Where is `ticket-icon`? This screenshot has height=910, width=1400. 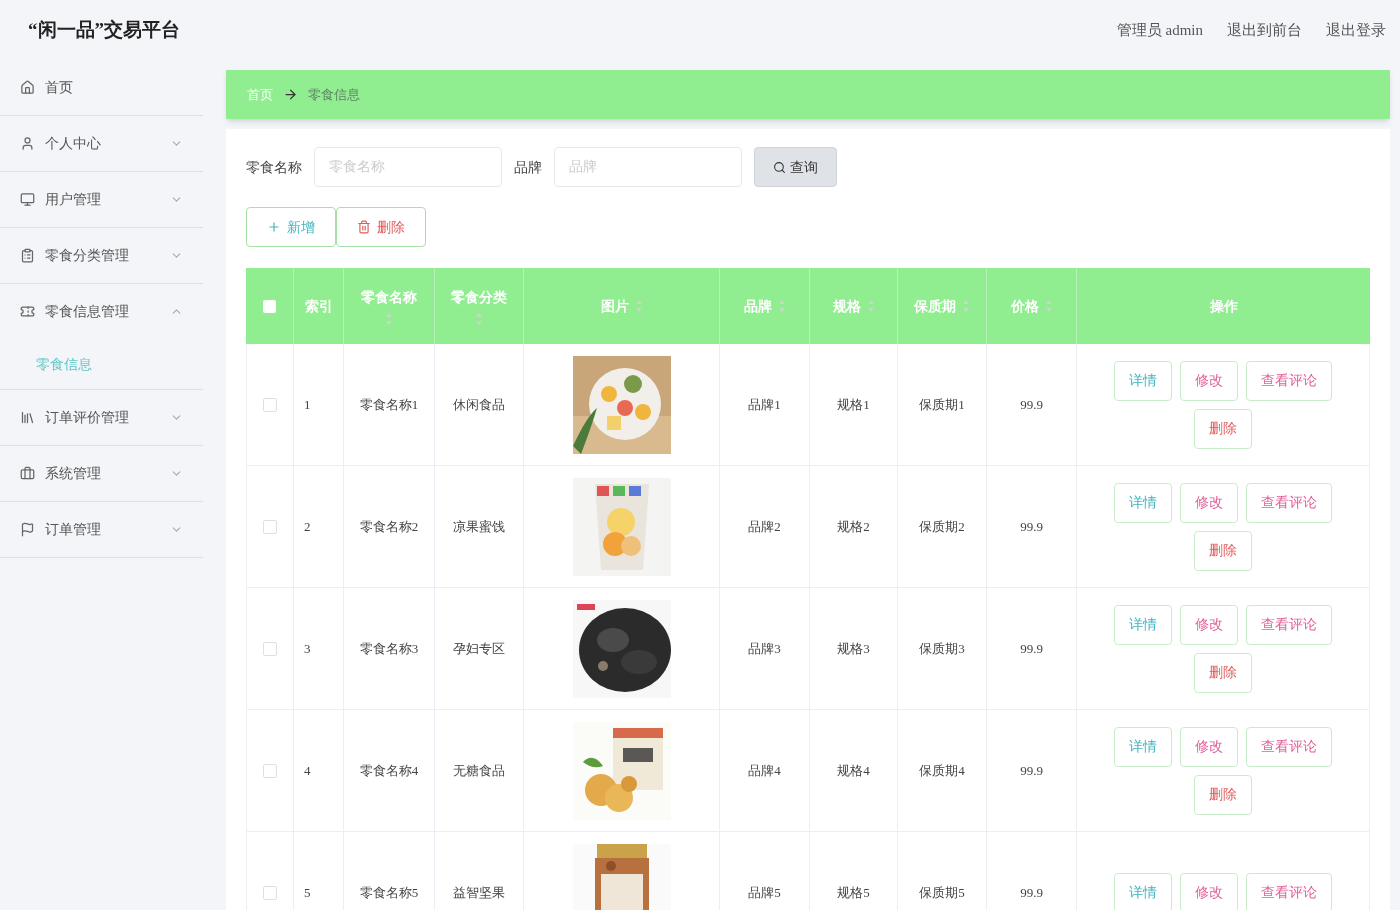 ticket-icon is located at coordinates (27, 311).